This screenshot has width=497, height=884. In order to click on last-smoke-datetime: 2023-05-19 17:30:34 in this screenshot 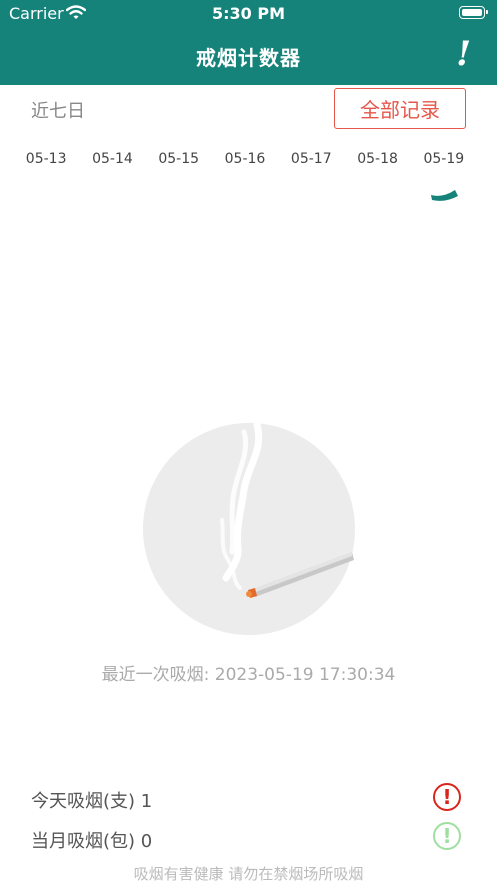, I will do `click(305, 675)`.